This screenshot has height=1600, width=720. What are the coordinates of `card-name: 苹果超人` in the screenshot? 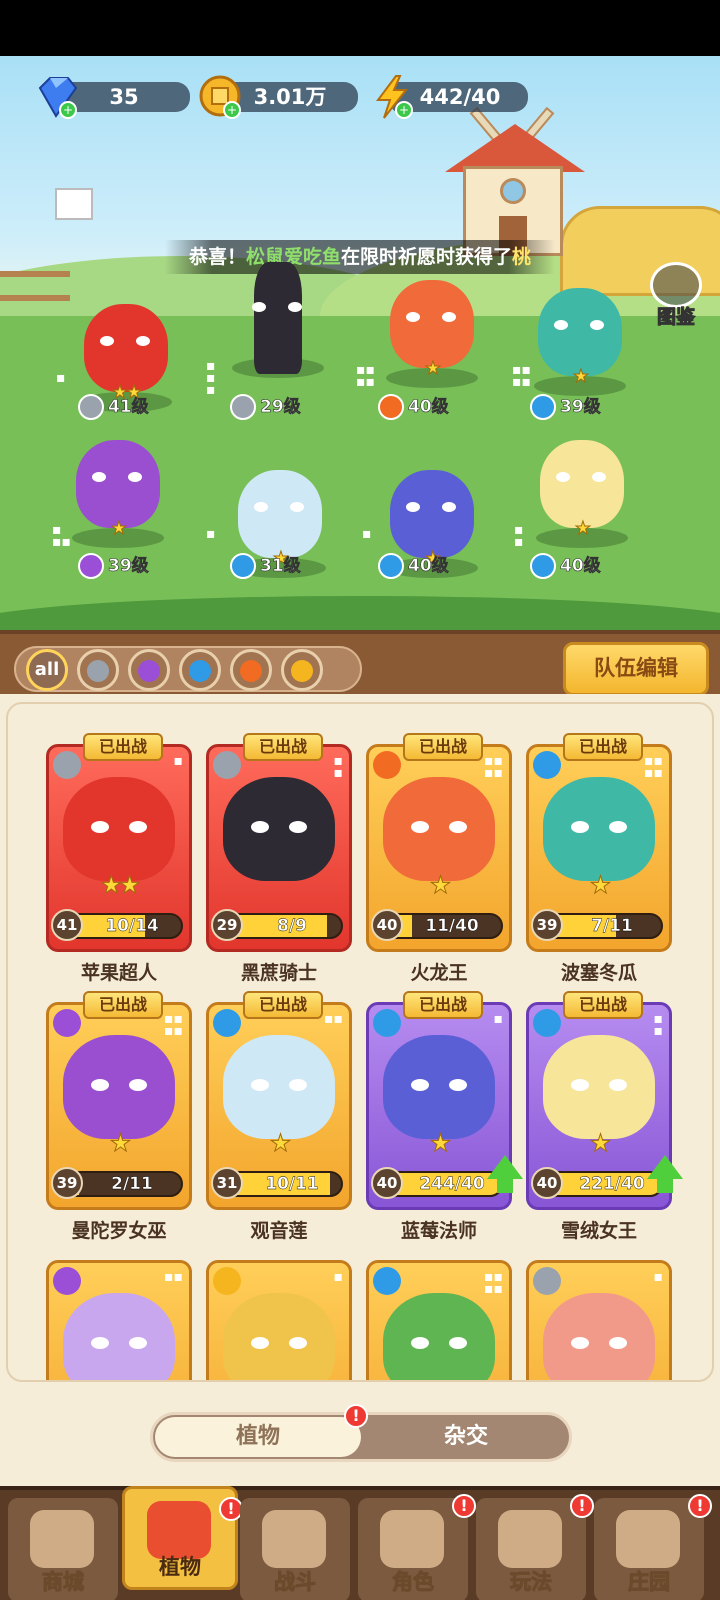 It's located at (118, 973).